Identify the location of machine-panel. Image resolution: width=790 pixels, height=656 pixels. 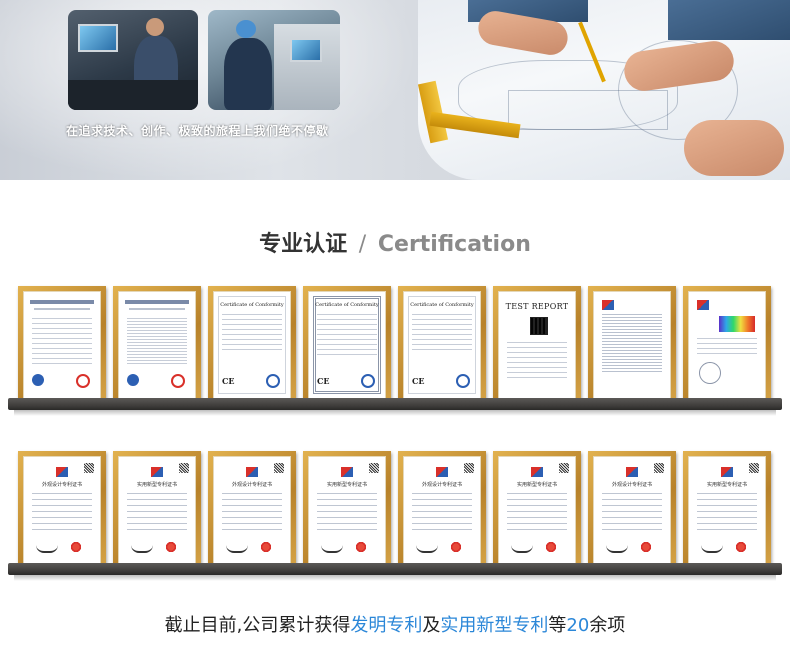
(307, 67).